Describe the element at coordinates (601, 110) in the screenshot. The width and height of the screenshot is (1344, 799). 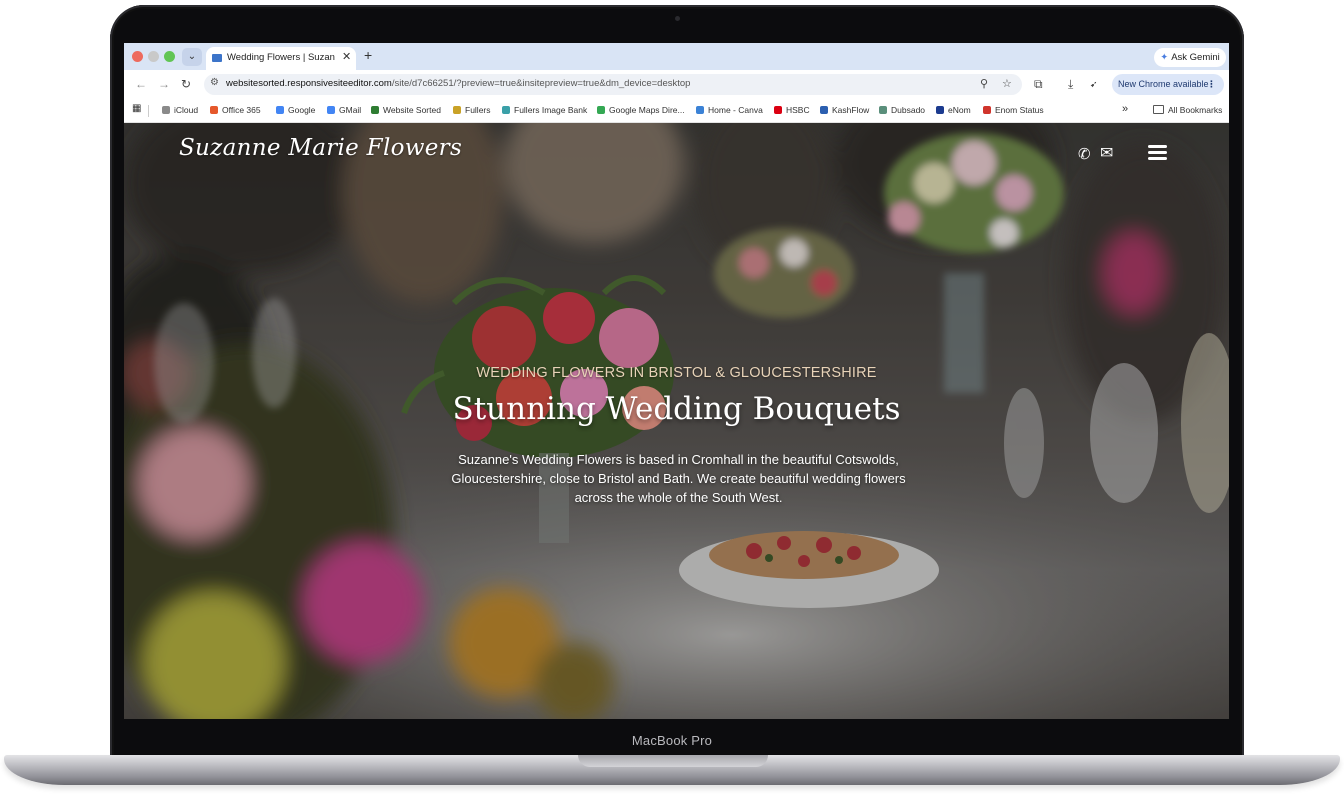
I see `map-pin-icon` at that location.